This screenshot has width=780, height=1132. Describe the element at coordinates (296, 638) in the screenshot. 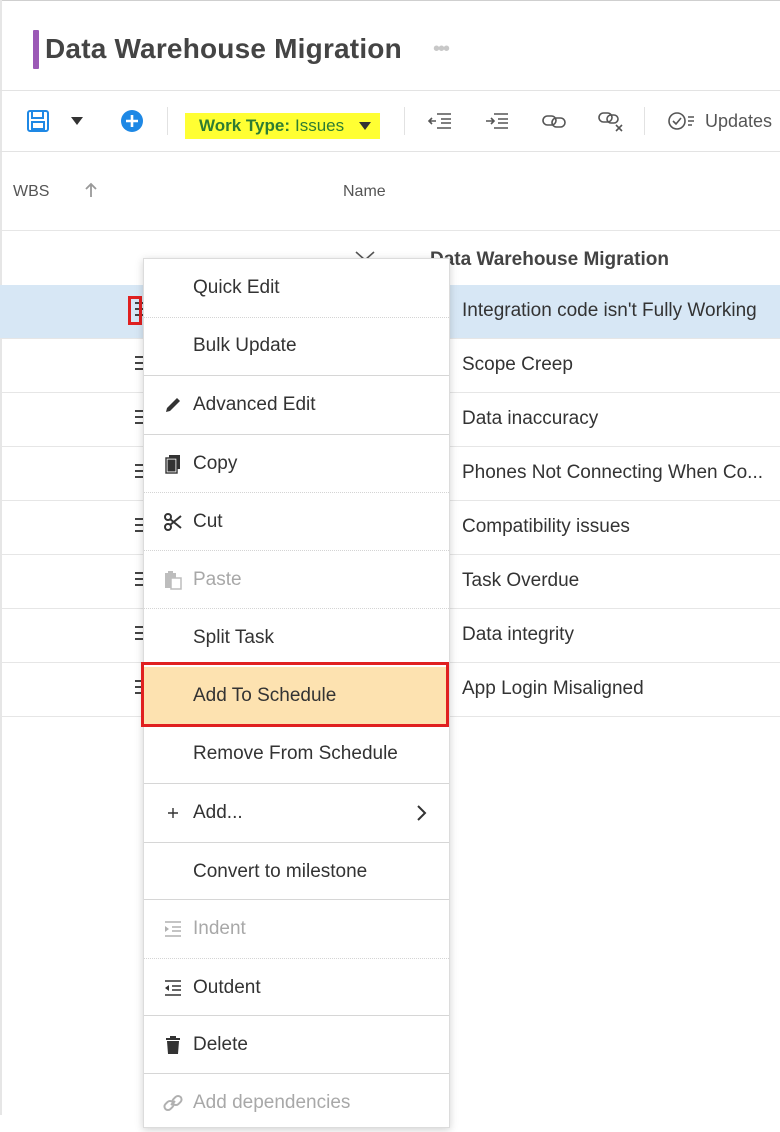

I see `menu-item-split-task: Split Task` at that location.